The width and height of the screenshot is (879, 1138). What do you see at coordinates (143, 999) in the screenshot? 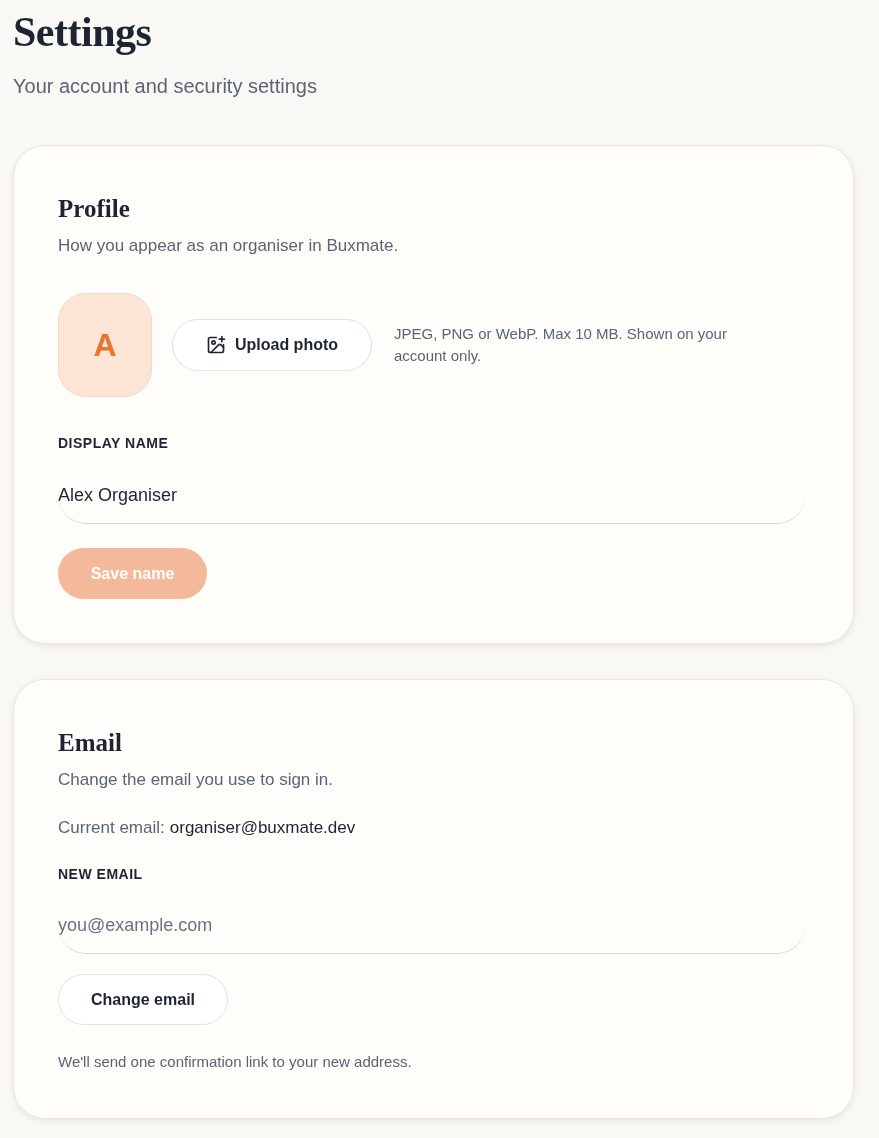
I see `change-email-button: Change email` at bounding box center [143, 999].